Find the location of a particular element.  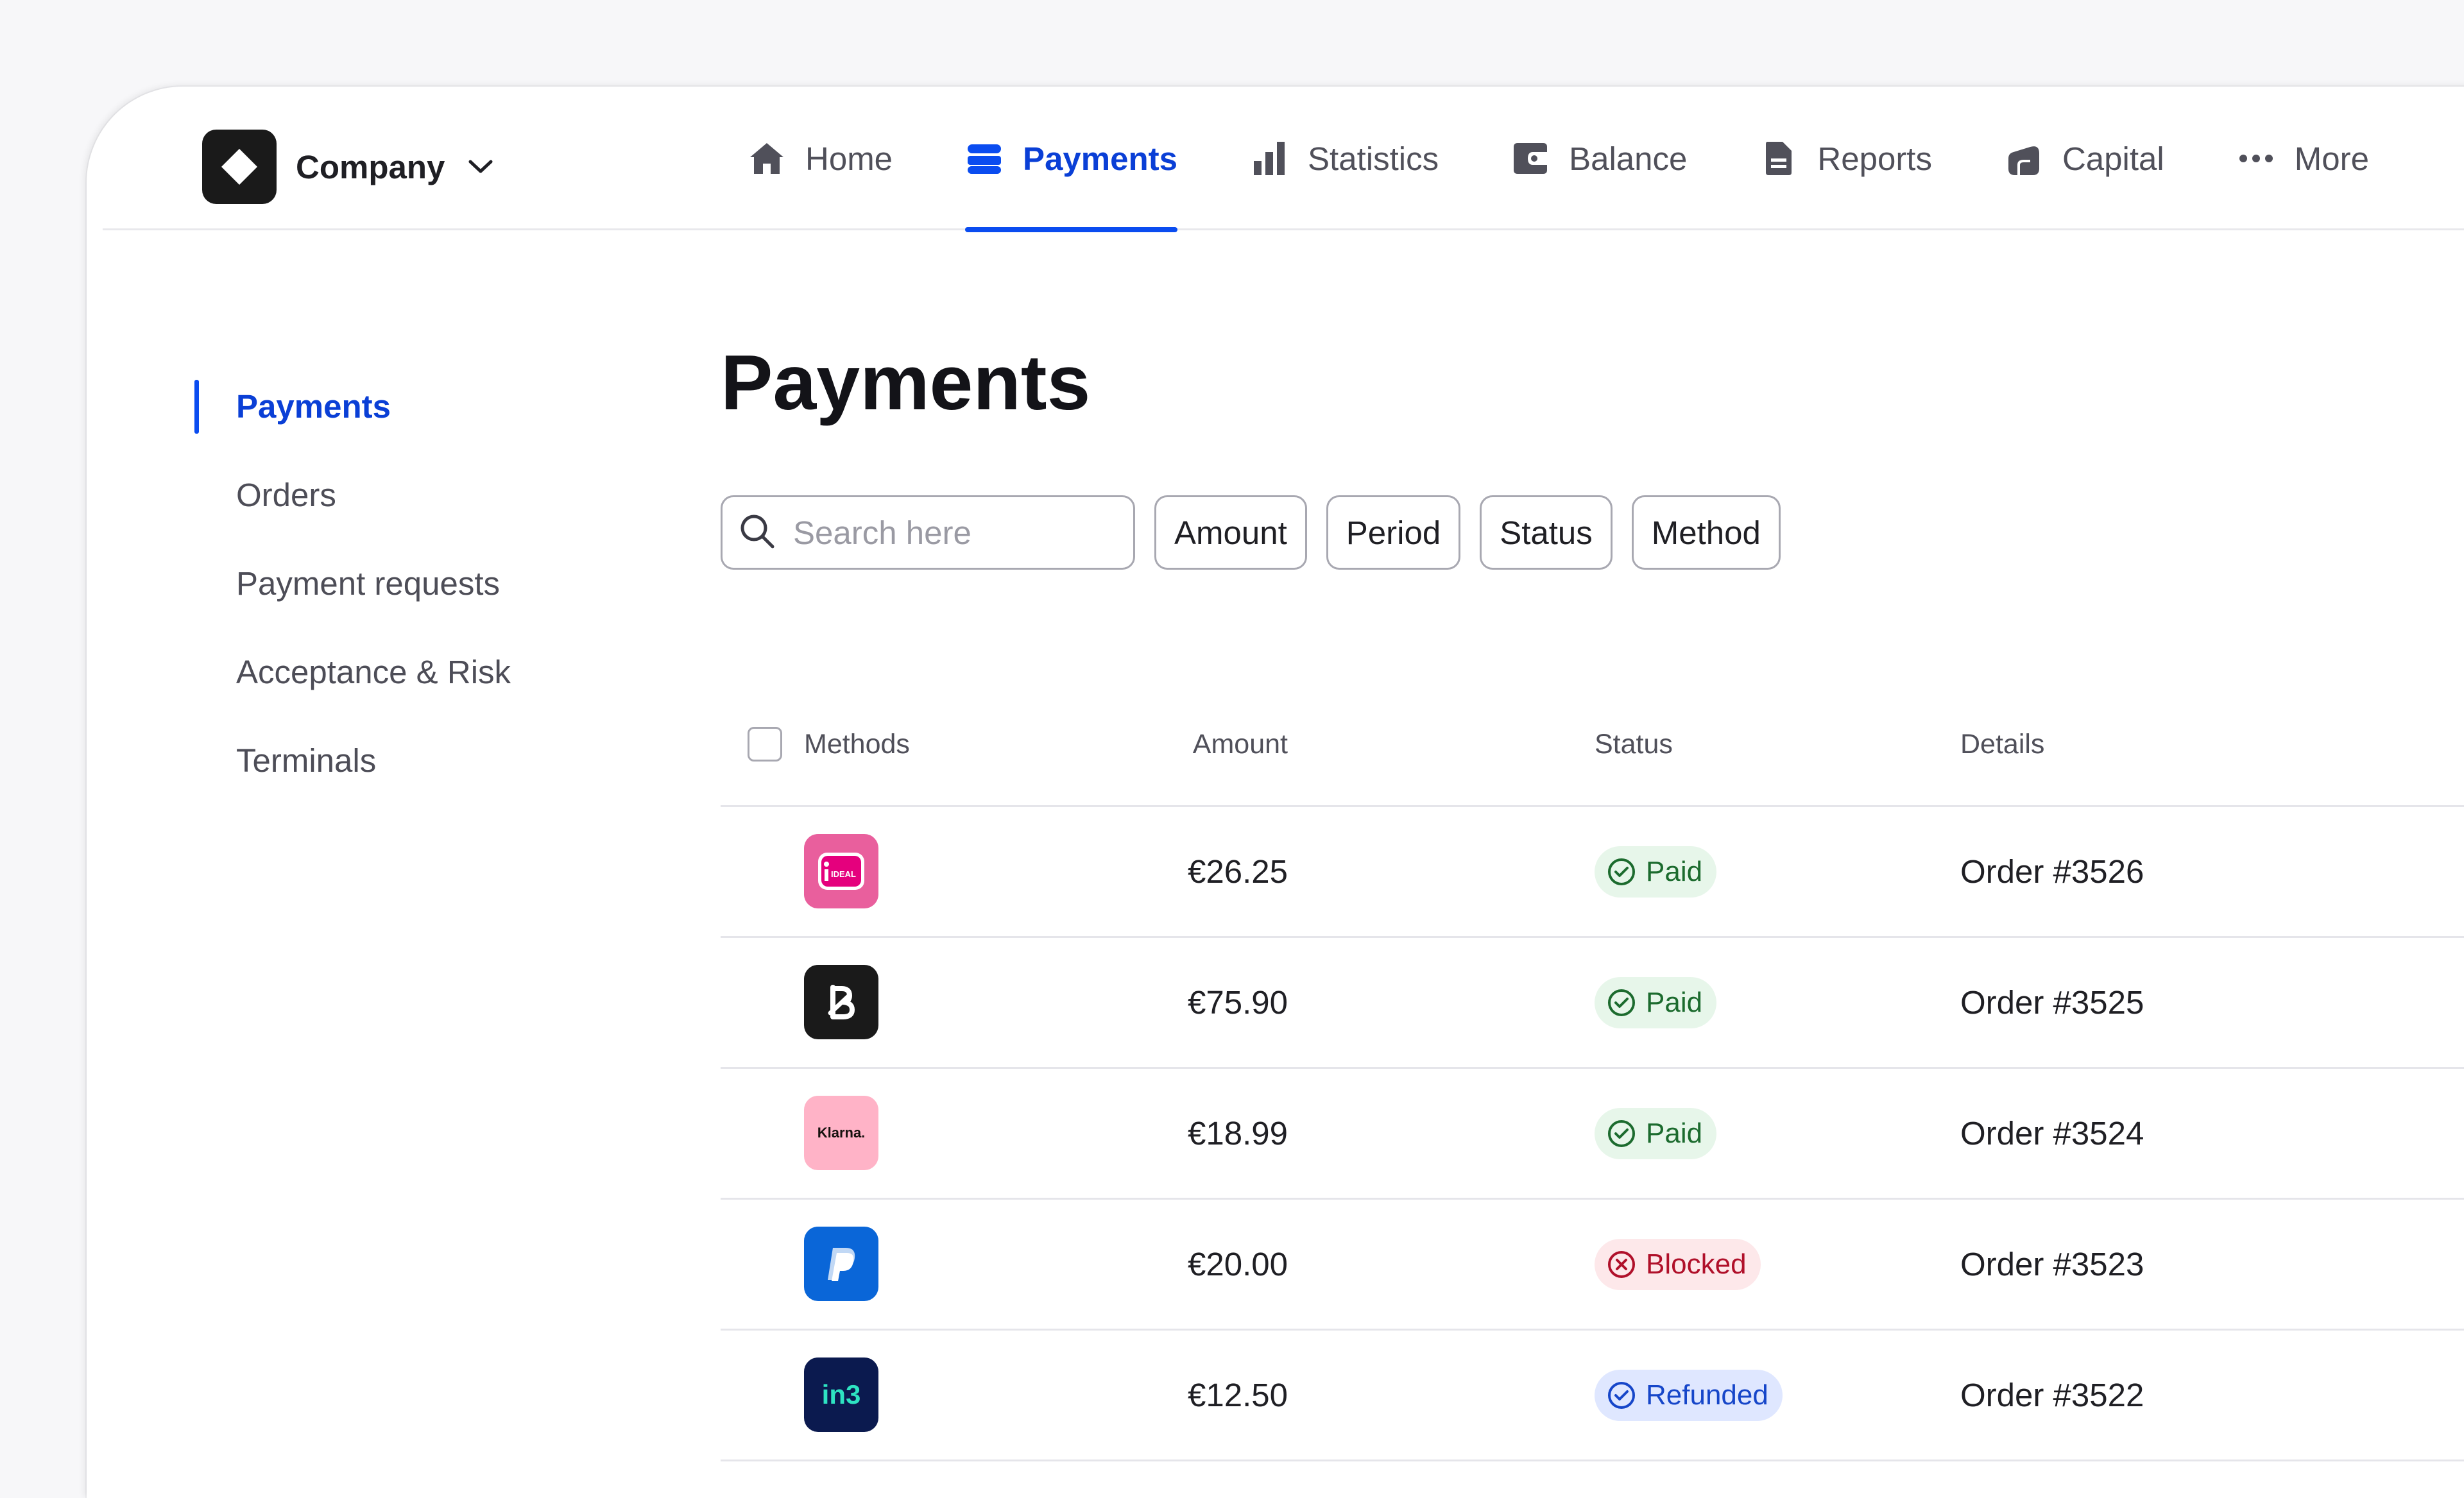

sidebar-item-orders: Orders is located at coordinates (419, 495).